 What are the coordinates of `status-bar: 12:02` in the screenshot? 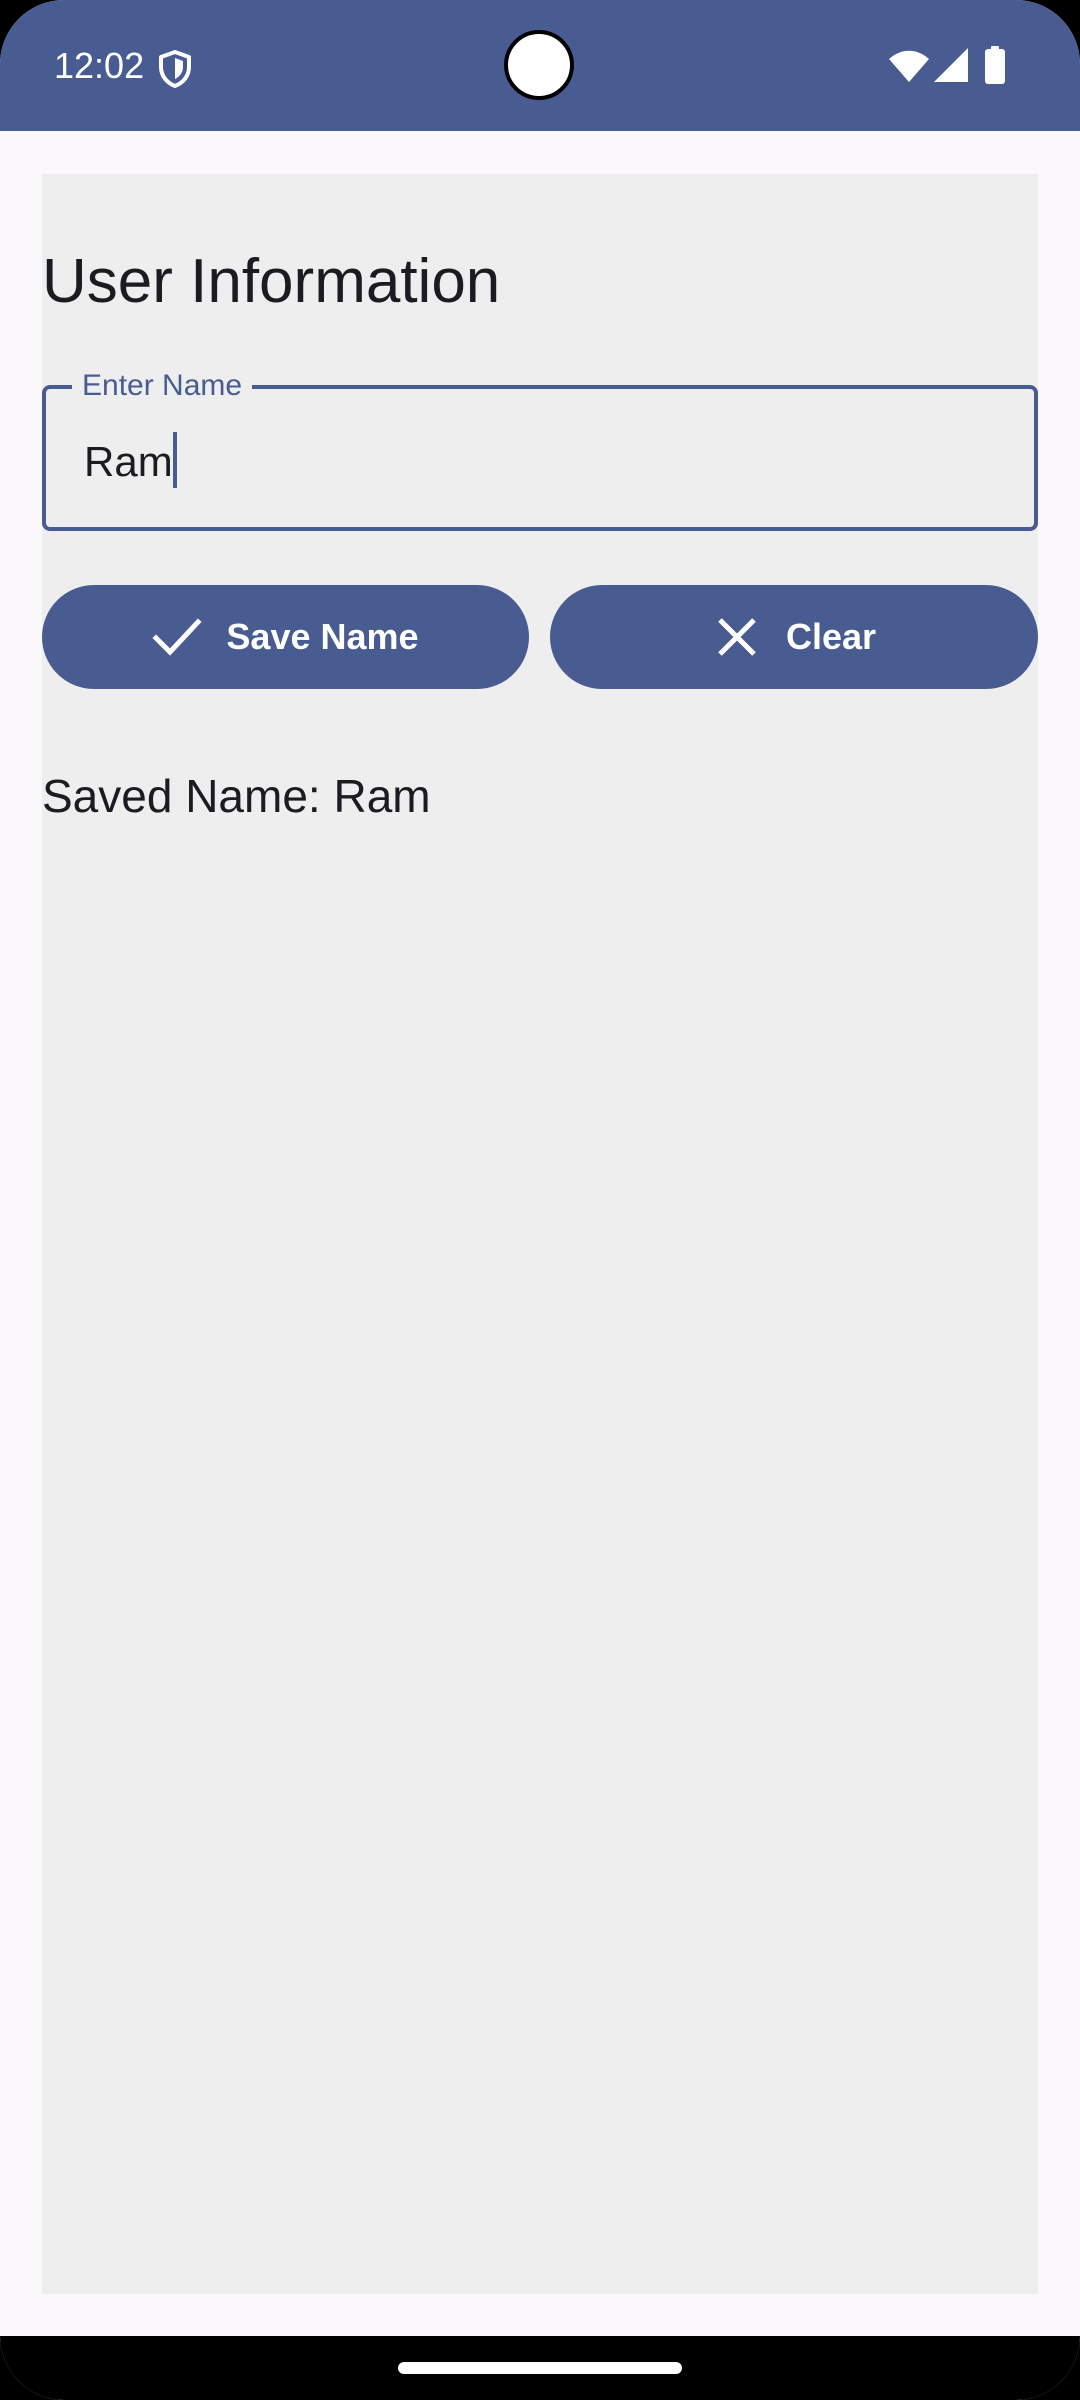 It's located at (540, 65).